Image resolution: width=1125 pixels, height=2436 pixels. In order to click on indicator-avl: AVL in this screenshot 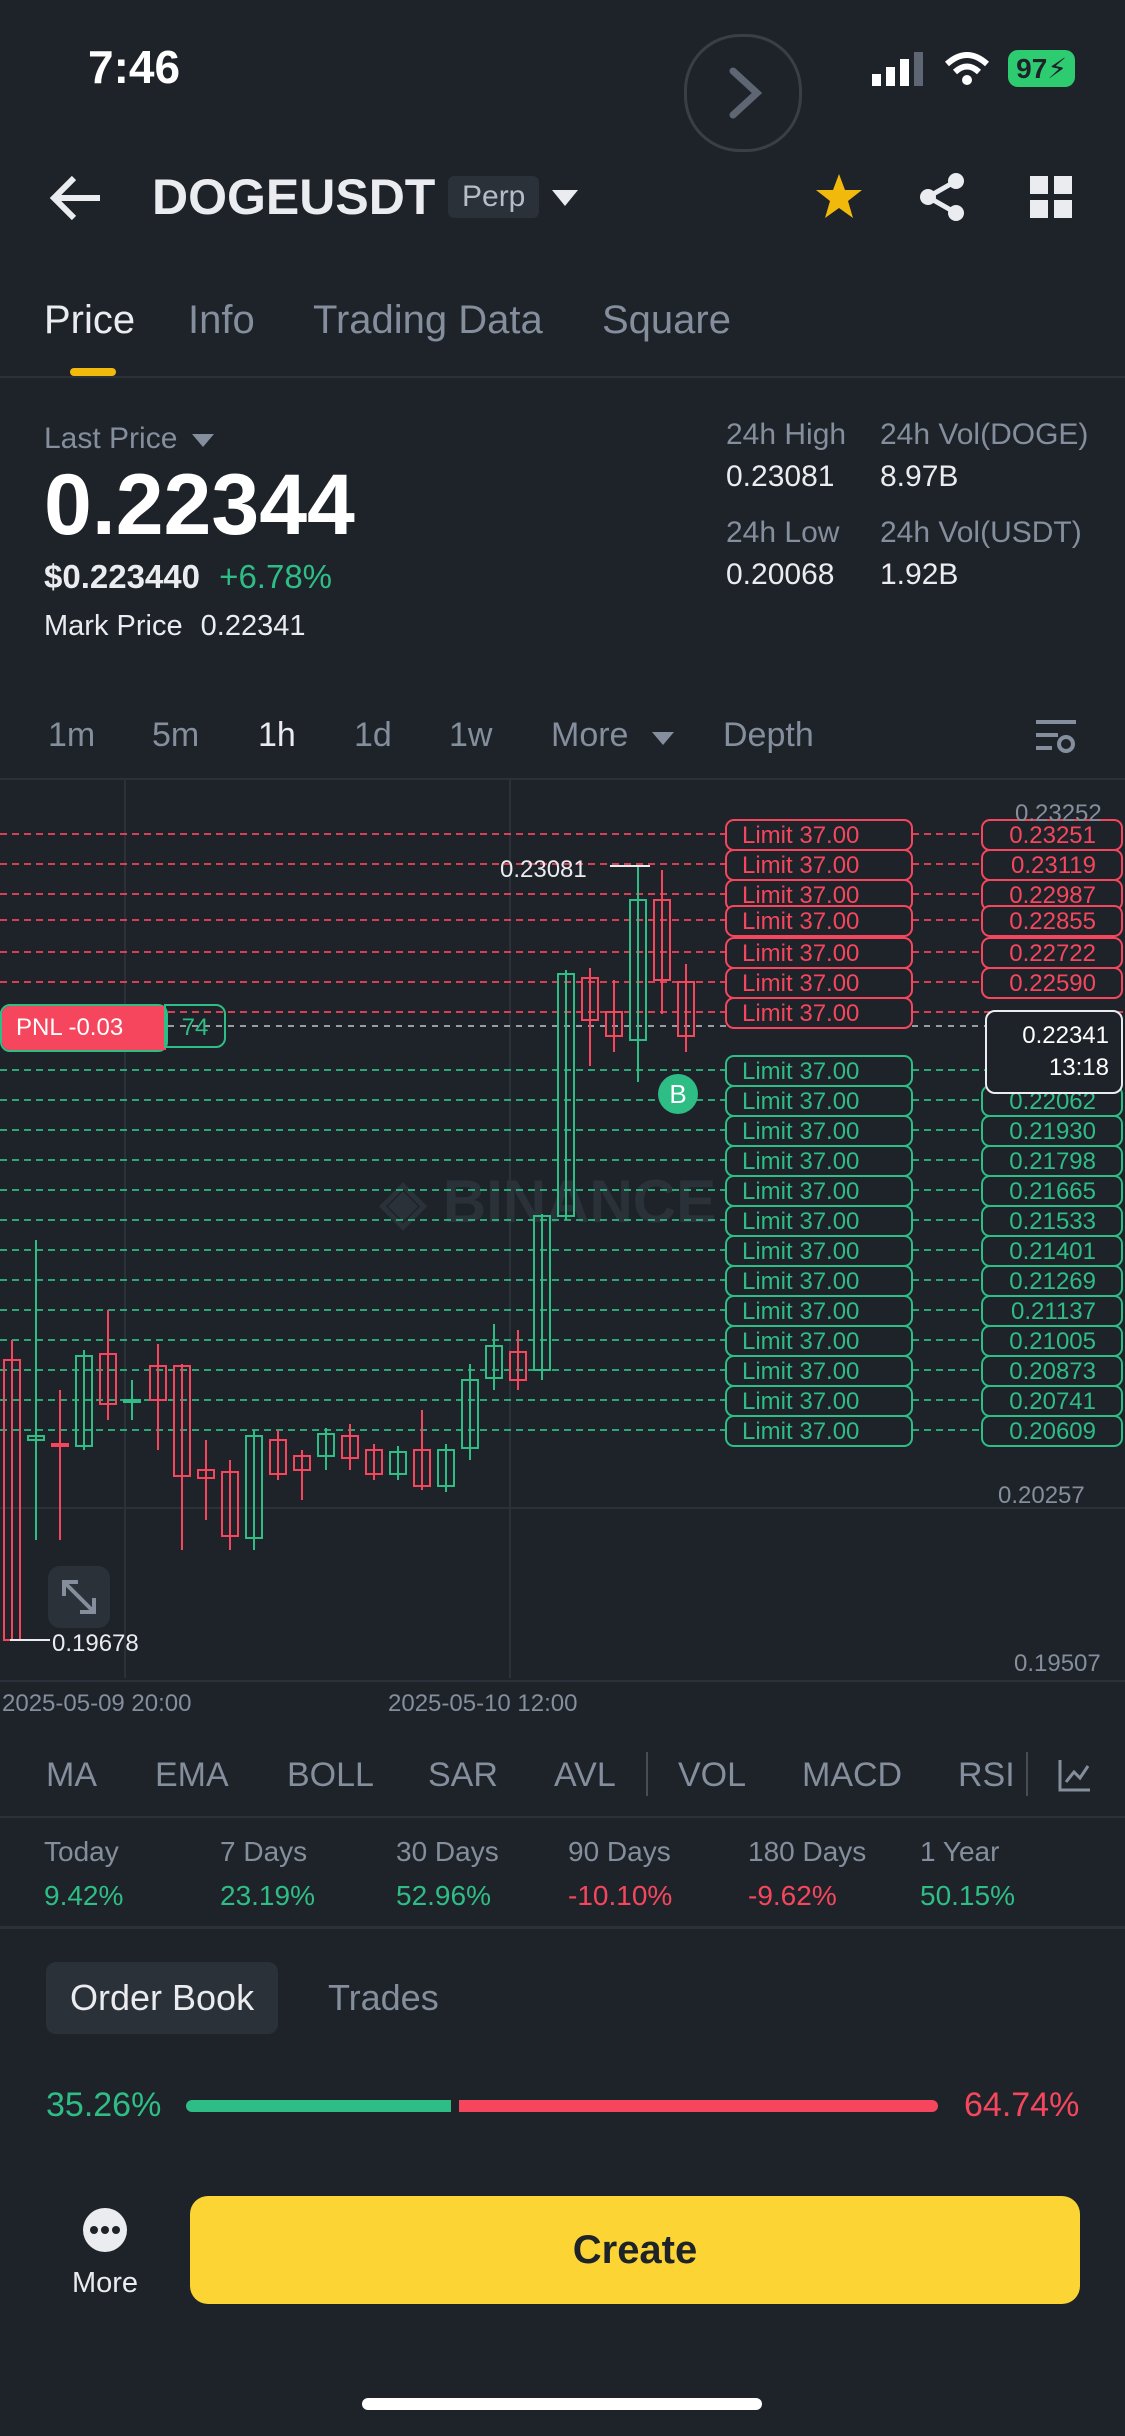, I will do `click(585, 1775)`.